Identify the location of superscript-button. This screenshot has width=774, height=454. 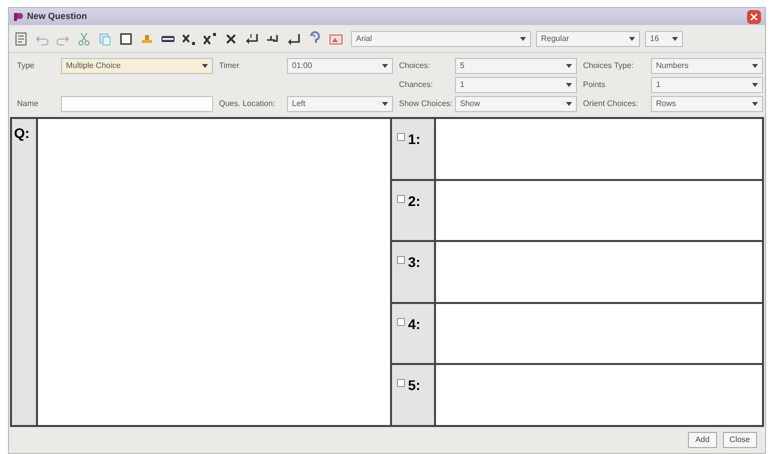
(210, 38).